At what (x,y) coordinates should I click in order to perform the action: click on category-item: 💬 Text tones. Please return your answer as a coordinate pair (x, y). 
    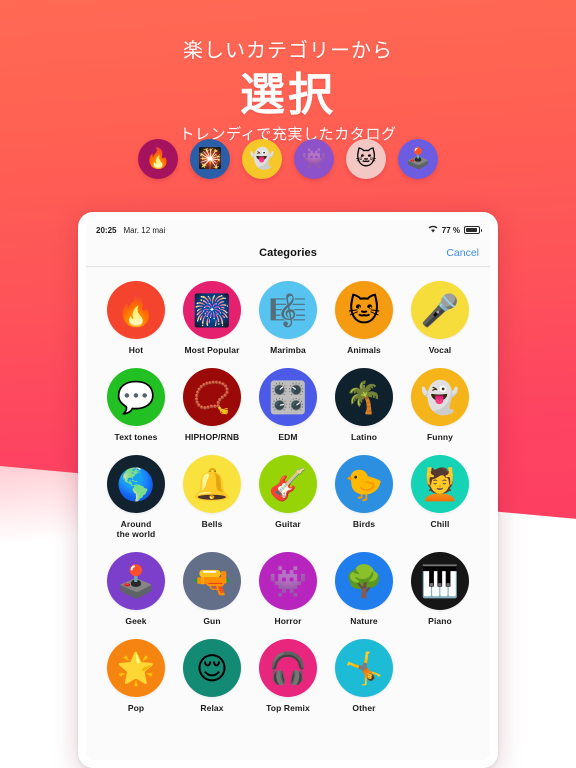
    Looking at the image, I should click on (136, 405).